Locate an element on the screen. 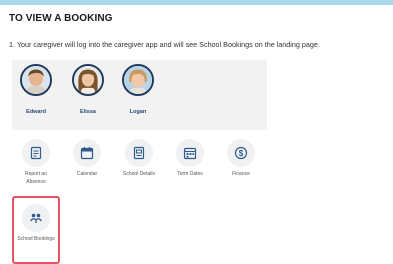 This screenshot has height=264, width=393. school-details-tile: School Details is located at coordinates (139, 158).